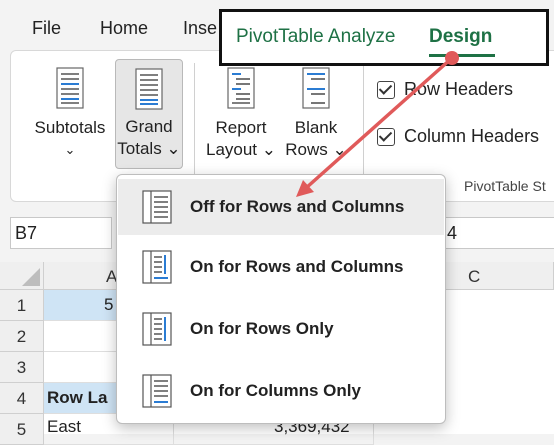 This screenshot has height=445, width=554. What do you see at coordinates (452, 58) in the screenshot?
I see `arrow-origin-dot-icon` at bounding box center [452, 58].